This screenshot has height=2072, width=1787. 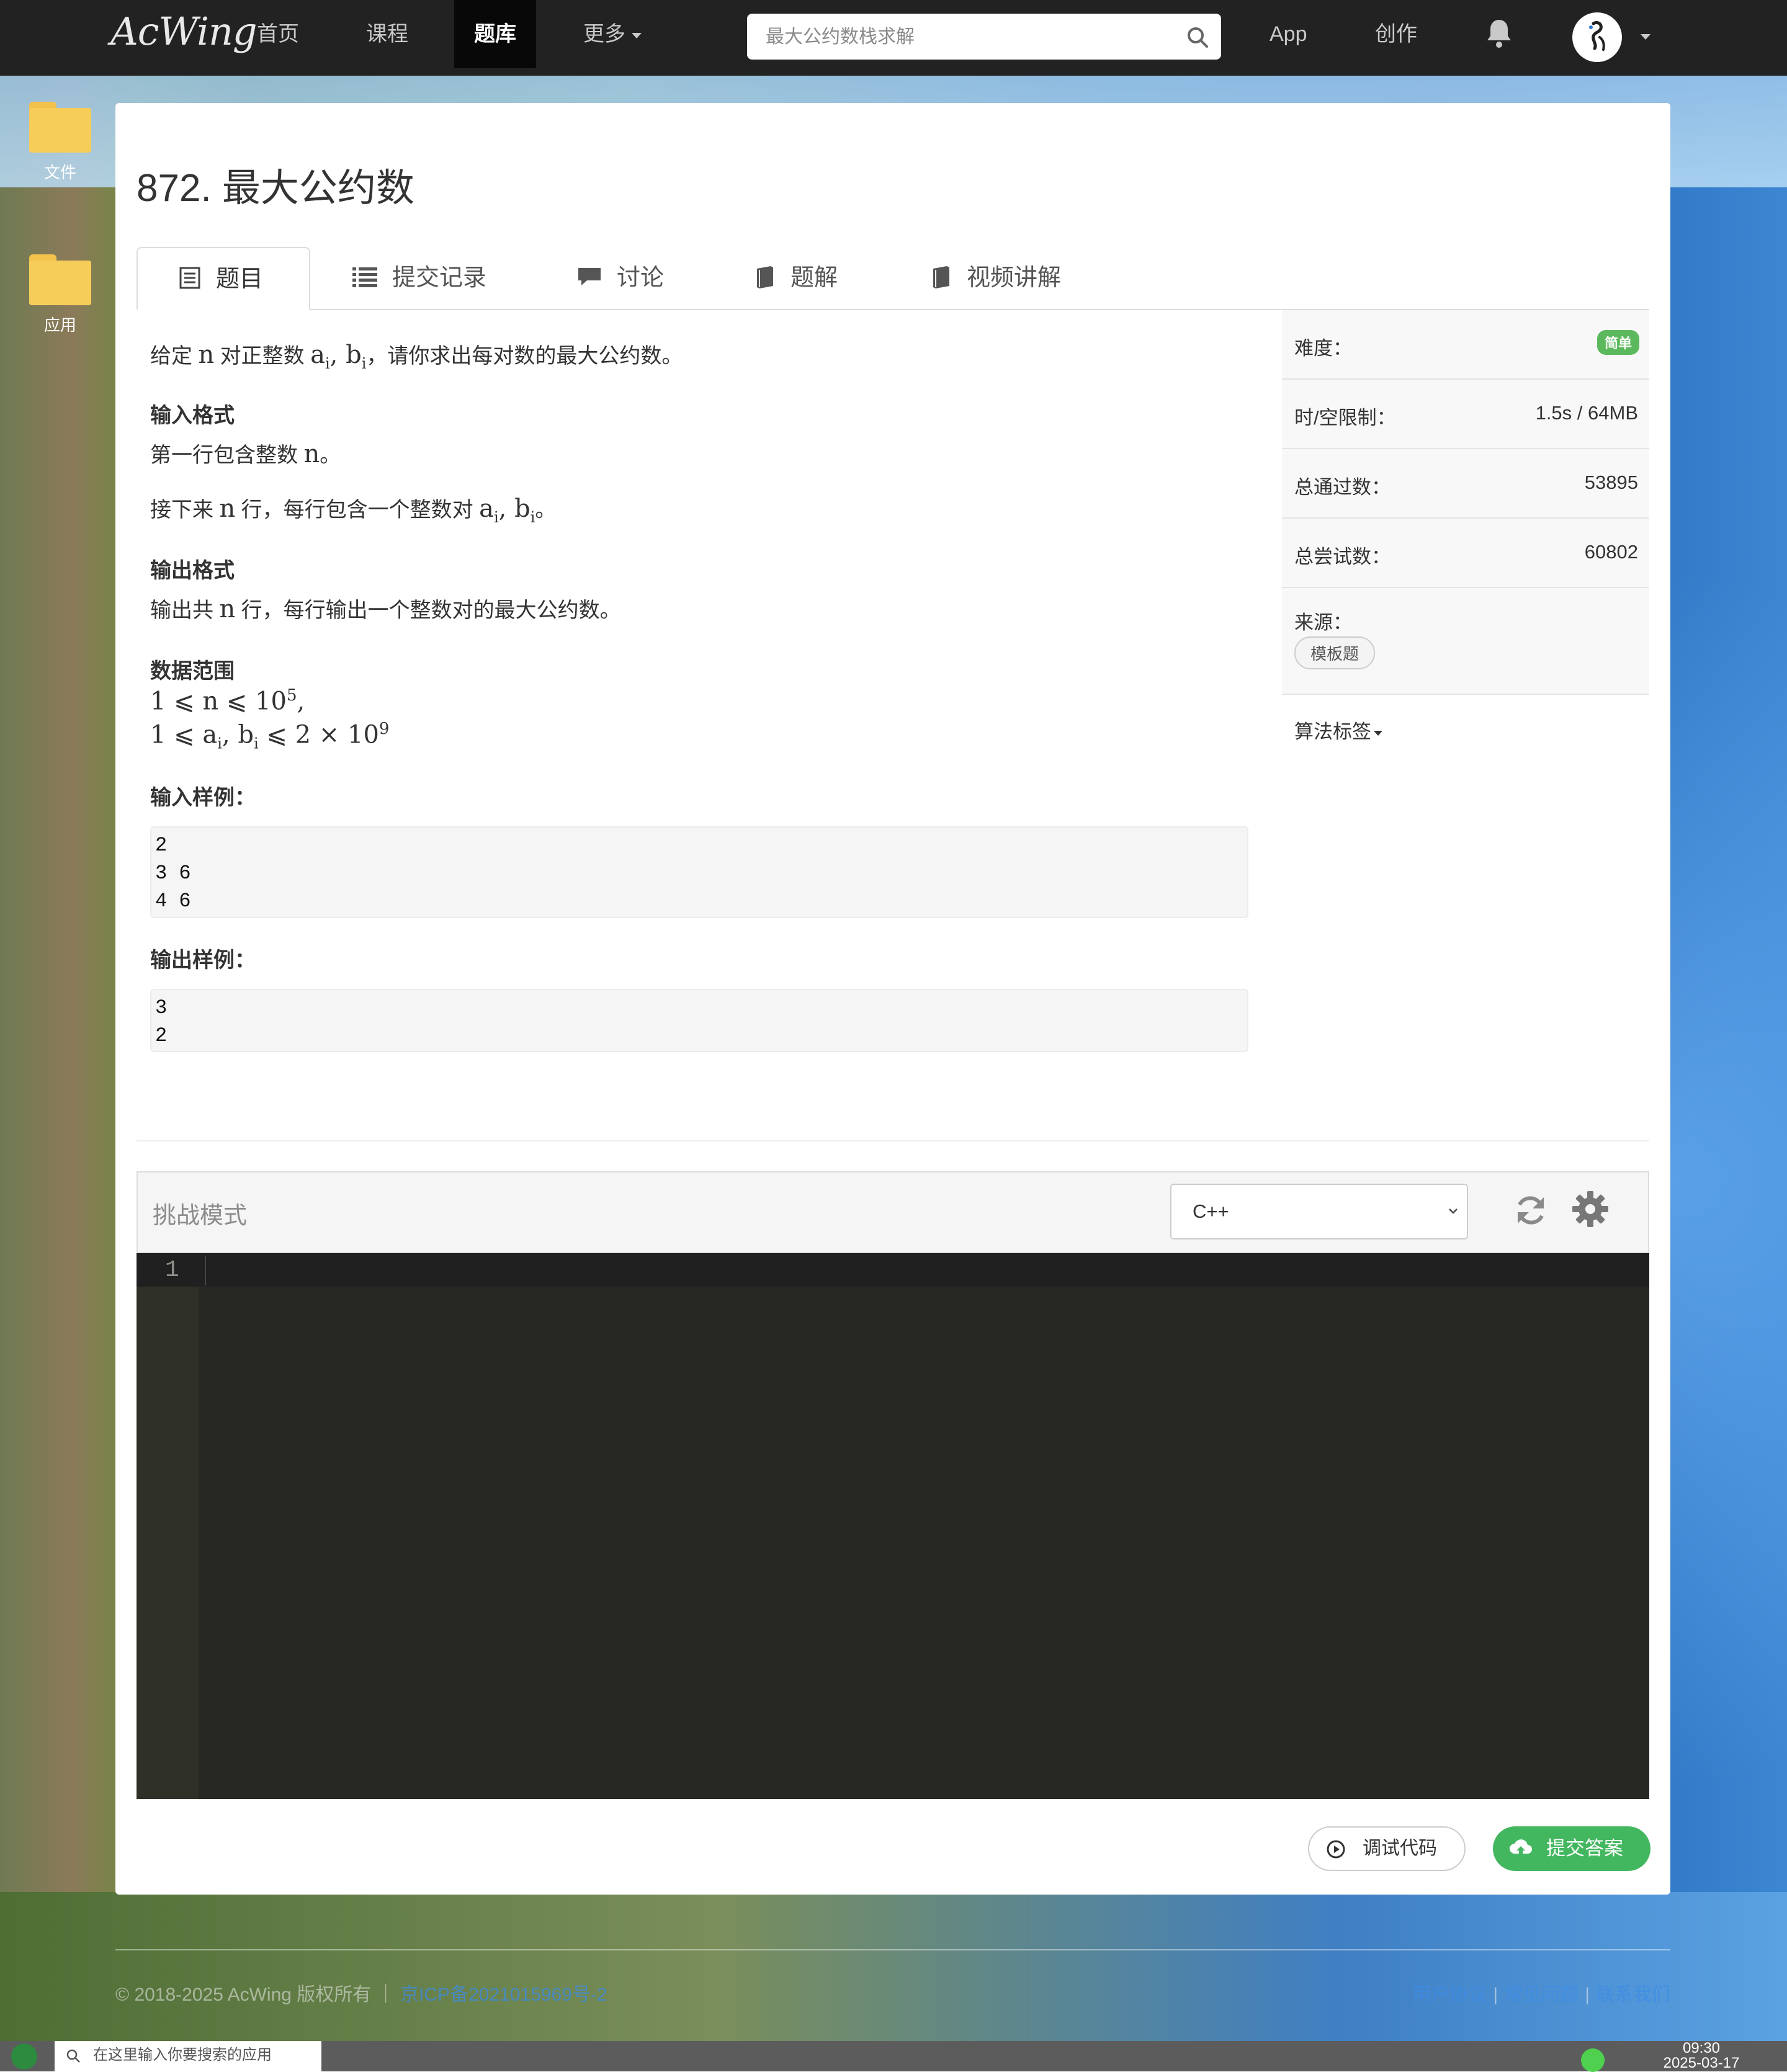 I want to click on passed-label: 总通过数：, so click(x=1342, y=487).